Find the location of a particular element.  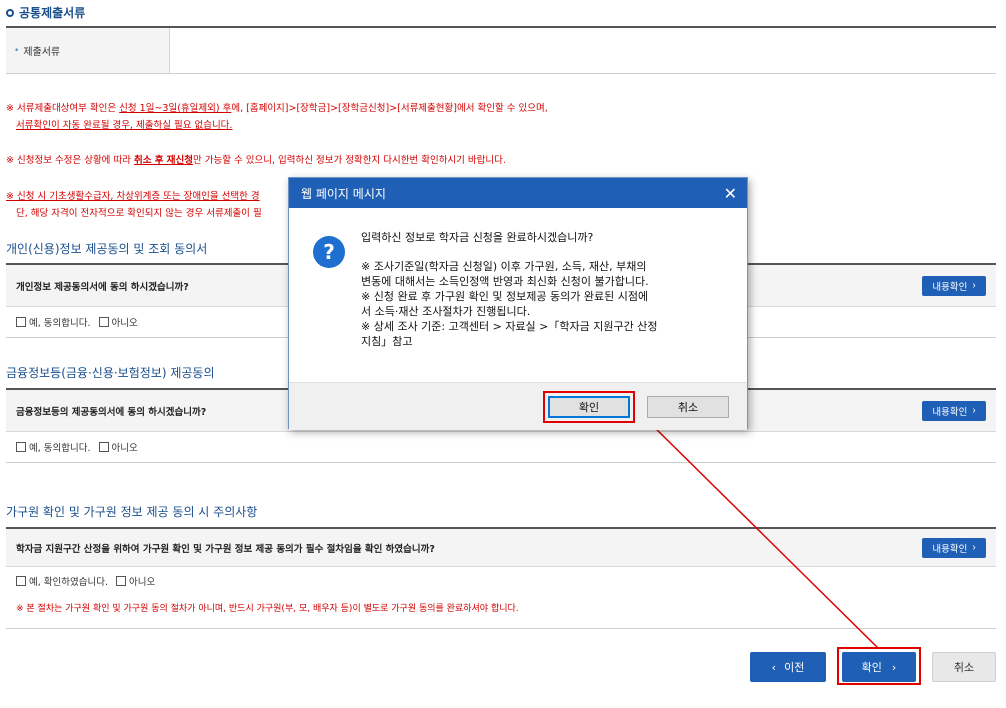

dialog-question: 입력하신 정보로 학자금 신청을 완료하시겠습니까? is located at coordinates (477, 237).